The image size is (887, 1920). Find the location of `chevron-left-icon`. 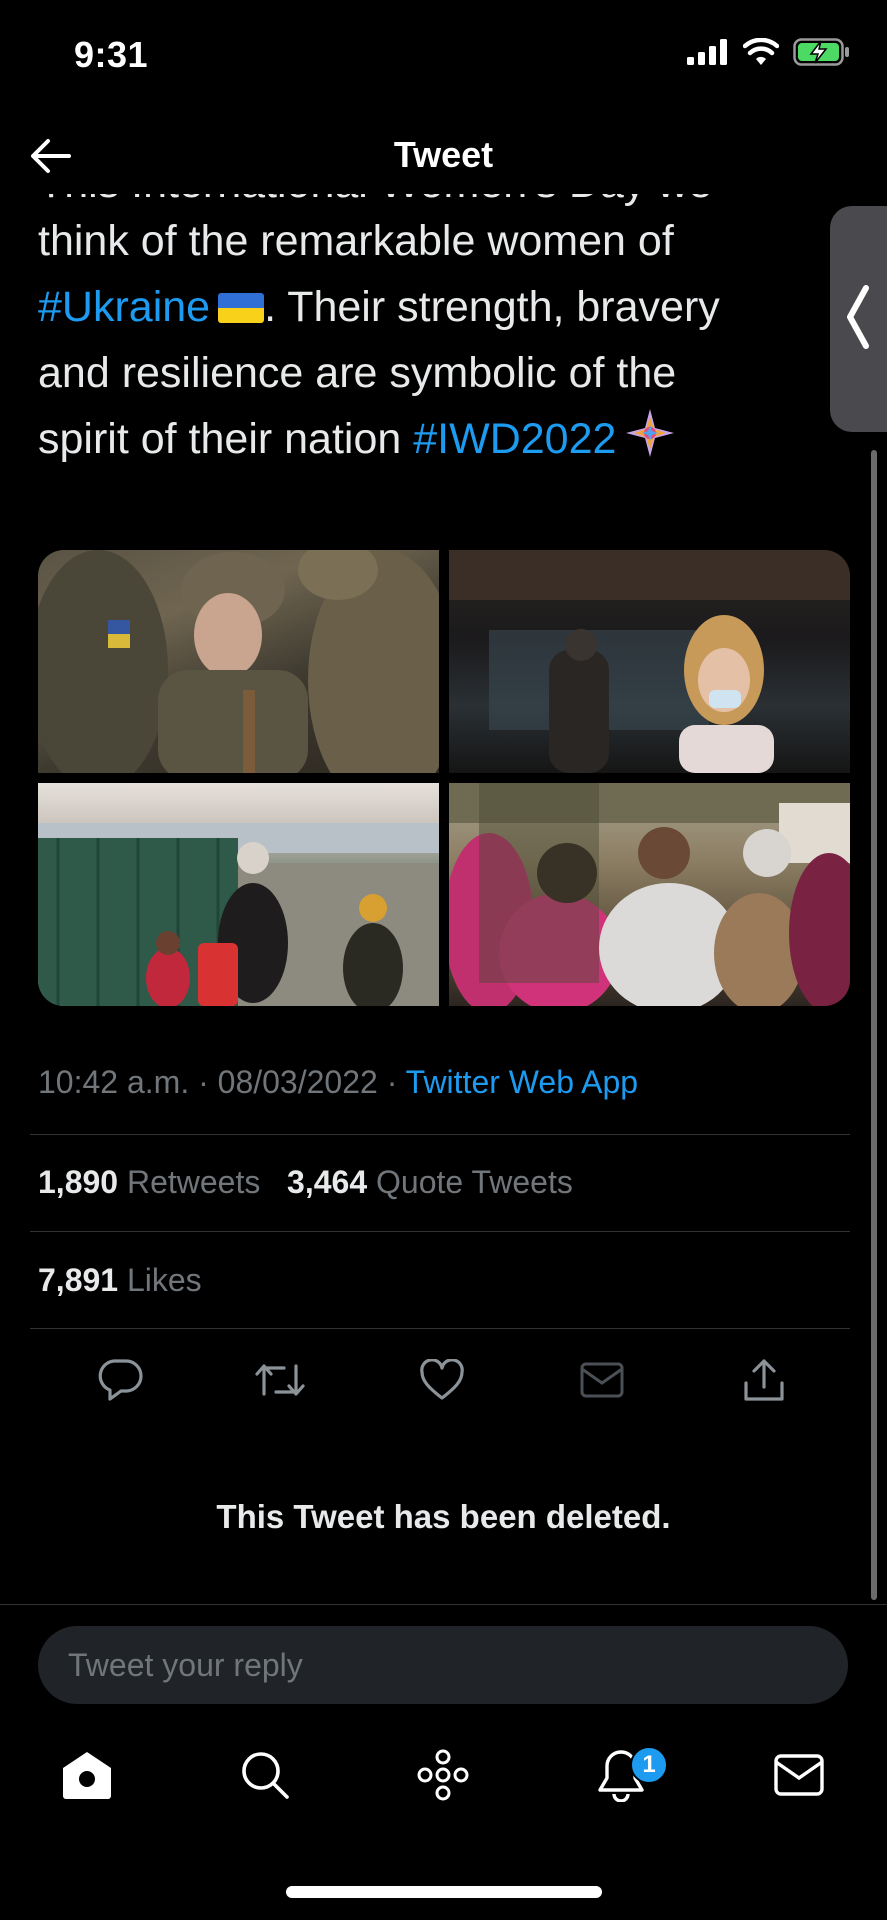

chevron-left-icon is located at coordinates (858, 317).